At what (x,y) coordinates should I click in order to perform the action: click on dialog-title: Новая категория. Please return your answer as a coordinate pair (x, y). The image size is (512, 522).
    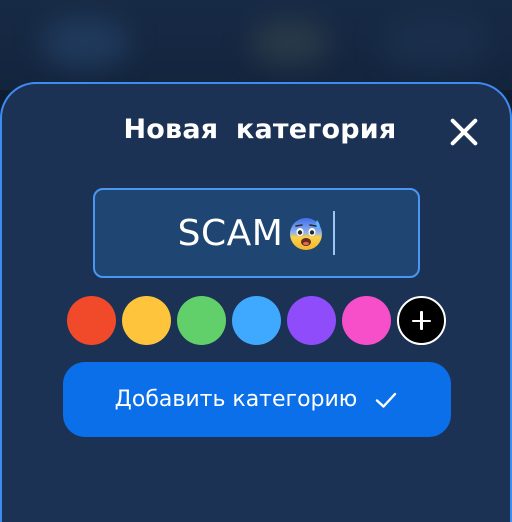
    Looking at the image, I should click on (256, 129).